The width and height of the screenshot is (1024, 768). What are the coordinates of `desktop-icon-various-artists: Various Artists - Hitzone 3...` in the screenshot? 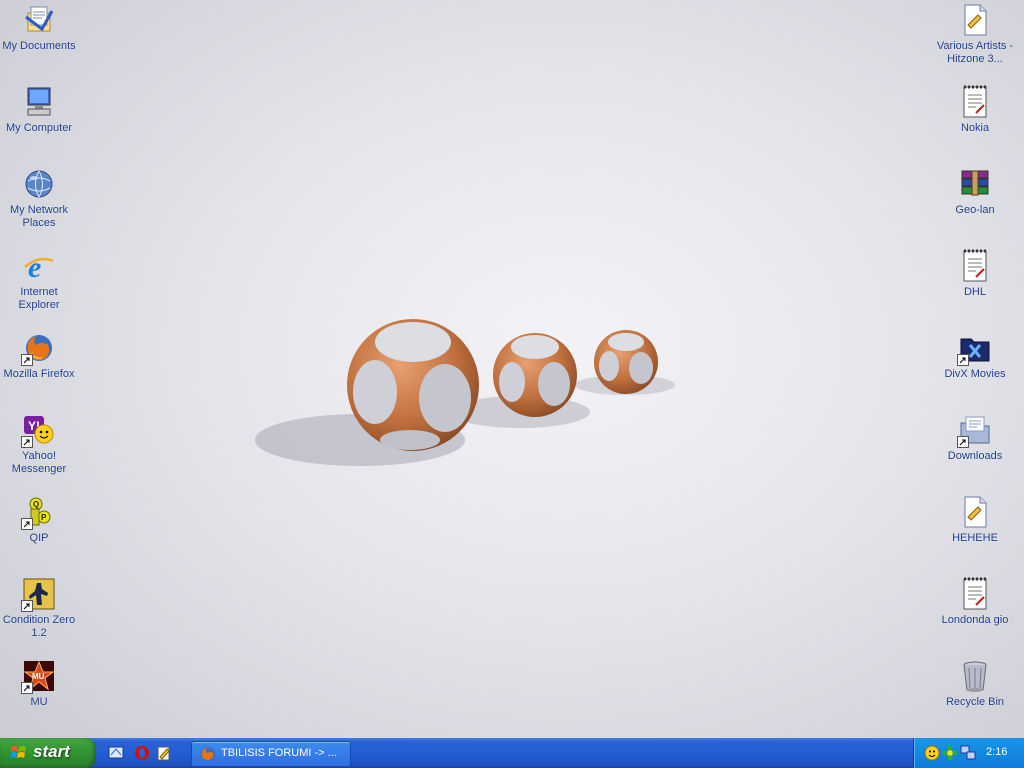 It's located at (975, 34).